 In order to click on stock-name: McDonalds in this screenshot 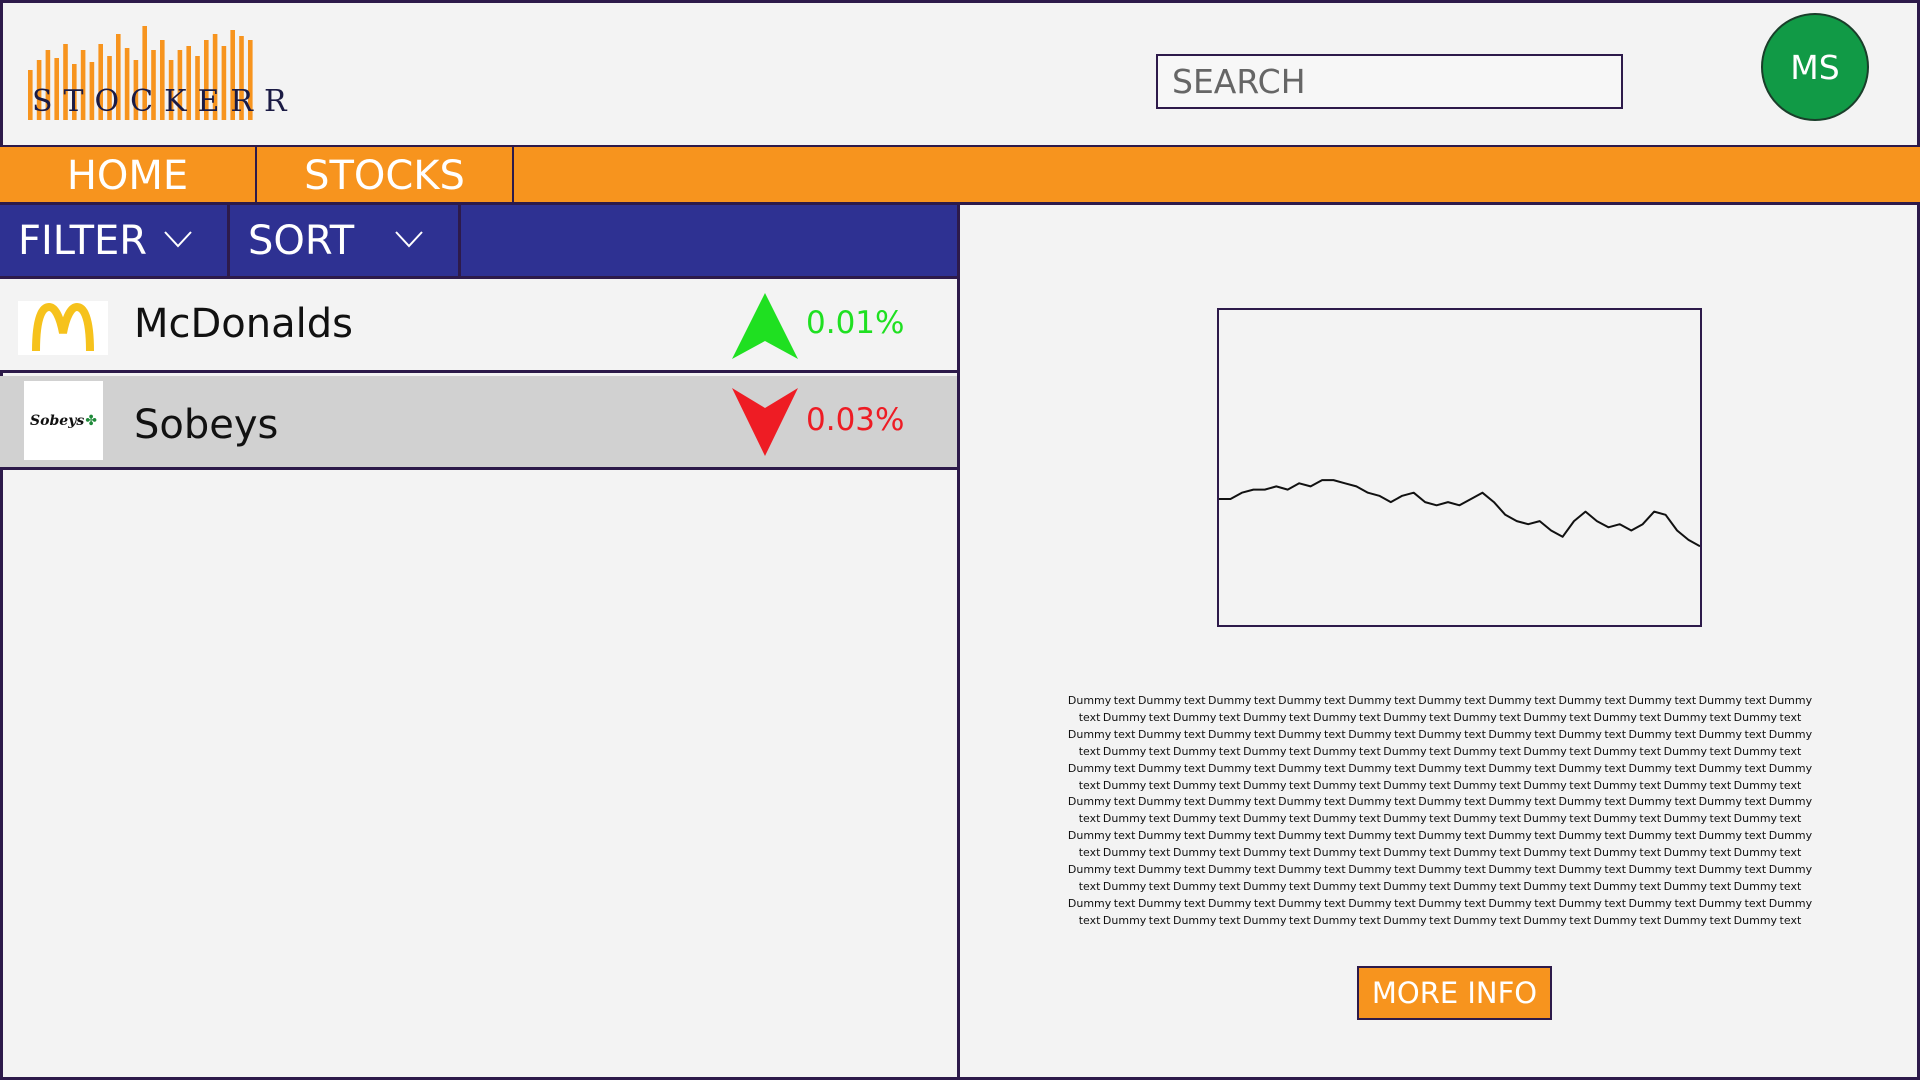, I will do `click(243, 324)`.